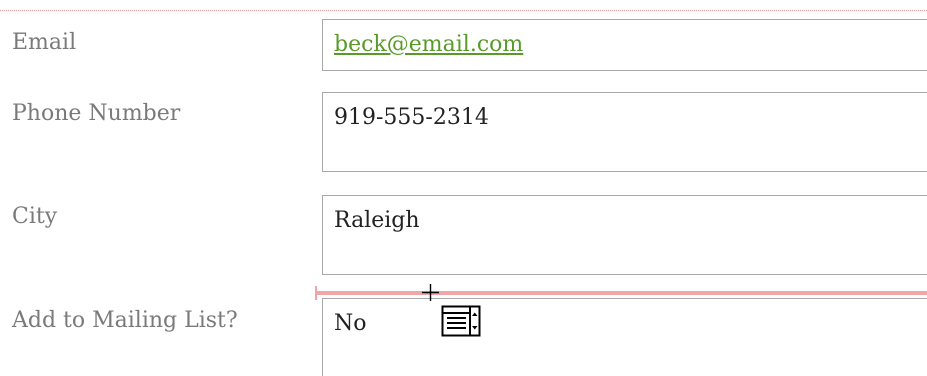  I want to click on city-value: Raleigh, so click(377, 220).